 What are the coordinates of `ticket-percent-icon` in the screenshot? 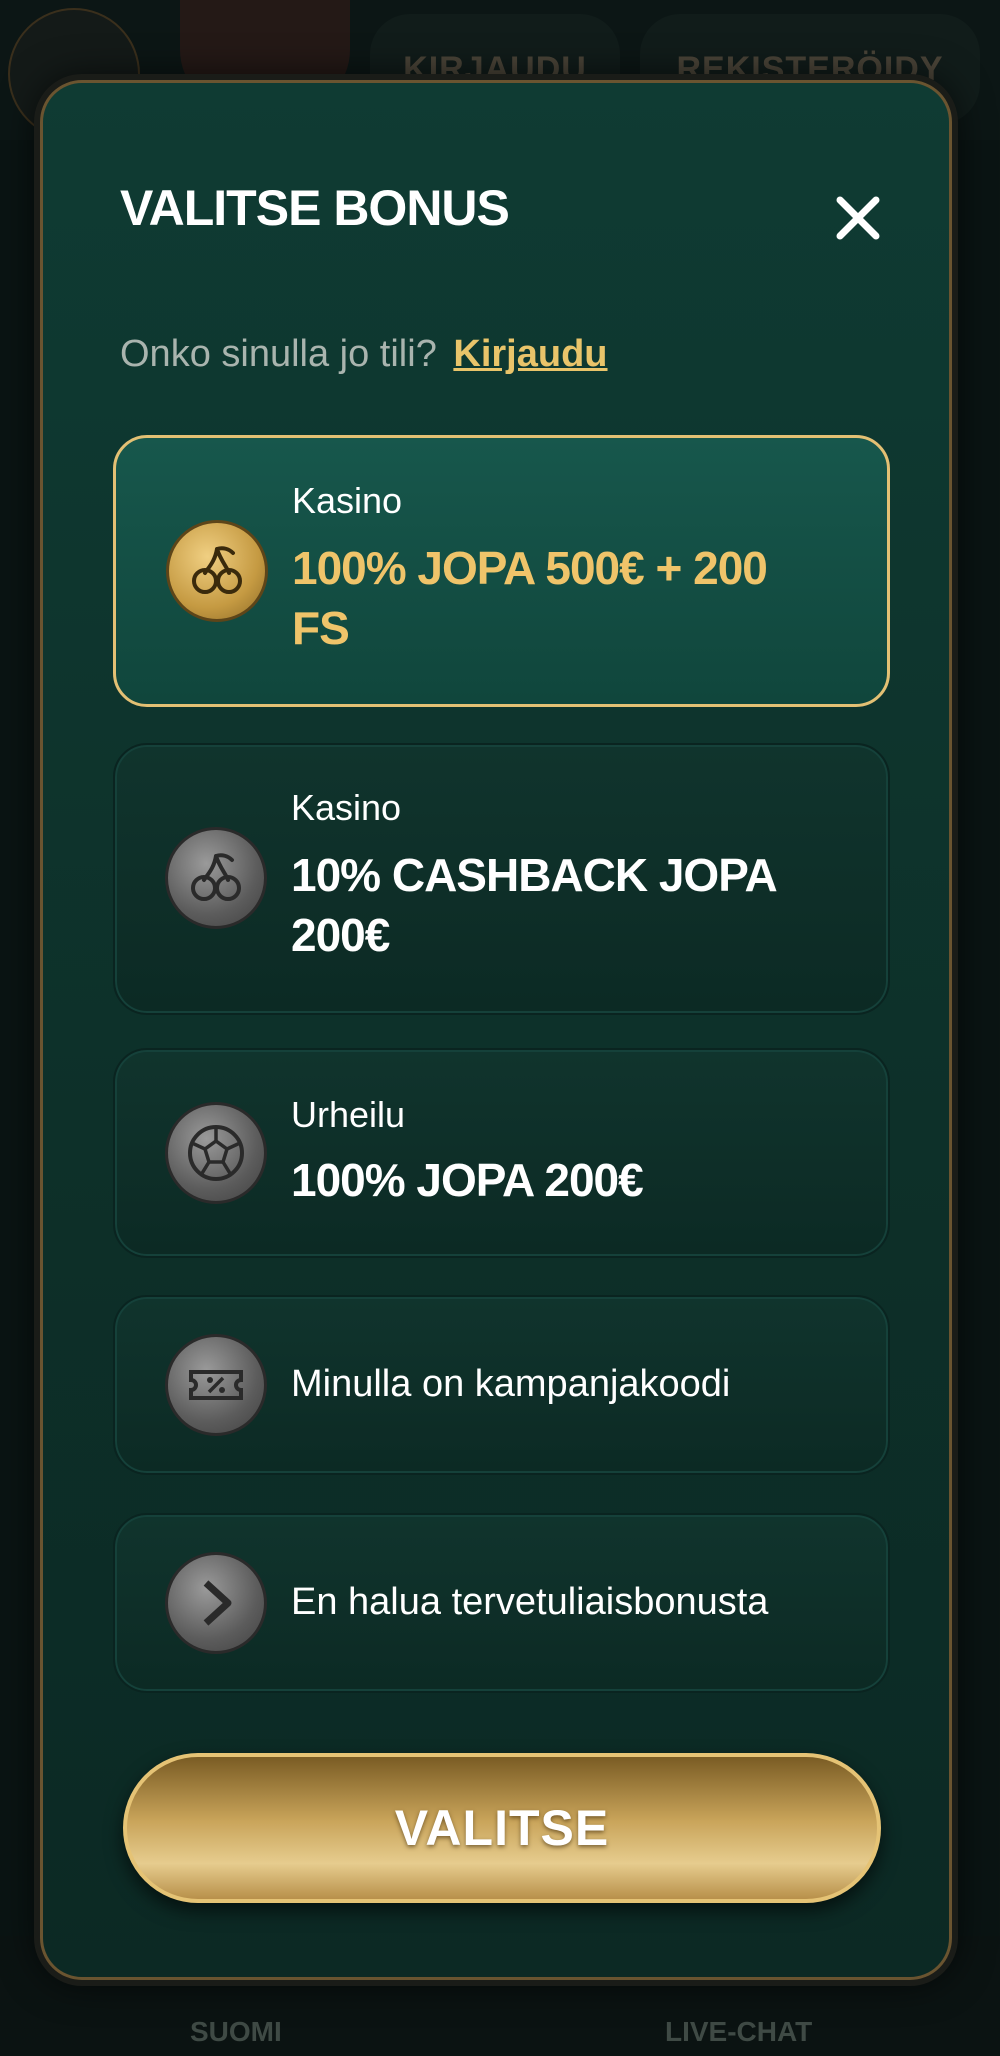 It's located at (216, 1385).